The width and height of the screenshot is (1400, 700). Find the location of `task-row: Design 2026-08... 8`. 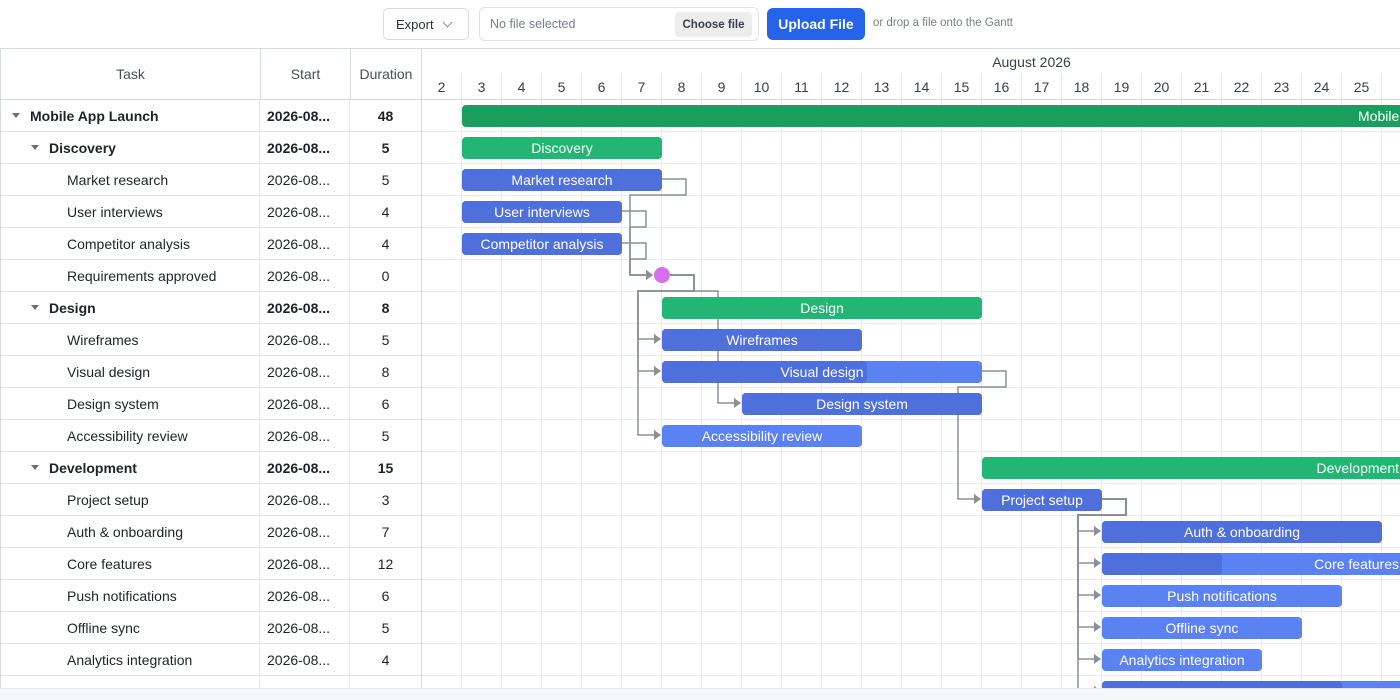

task-row: Design 2026-08... 8 is located at coordinates (211, 308).